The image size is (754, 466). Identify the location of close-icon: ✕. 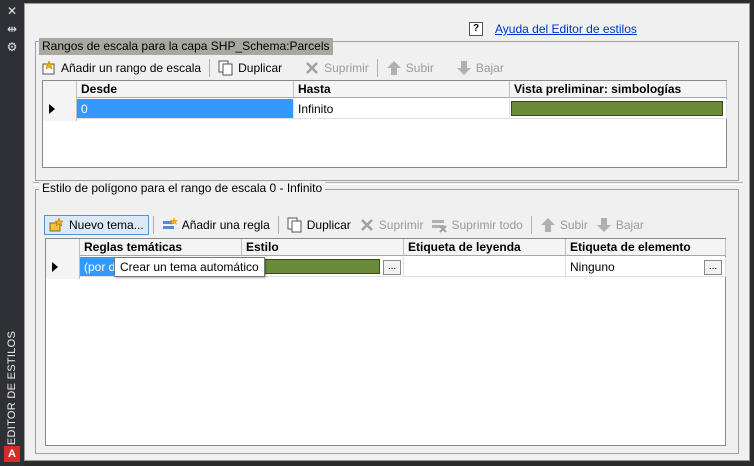
(12, 11).